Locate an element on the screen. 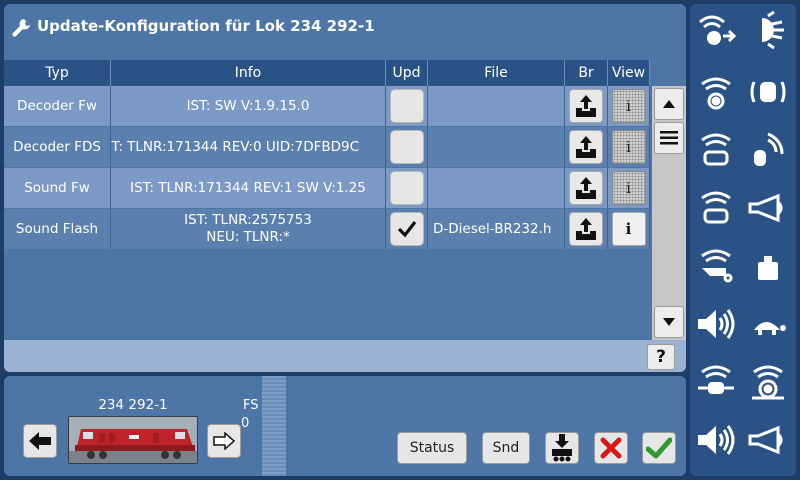  scroll-up-button is located at coordinates (669, 104).